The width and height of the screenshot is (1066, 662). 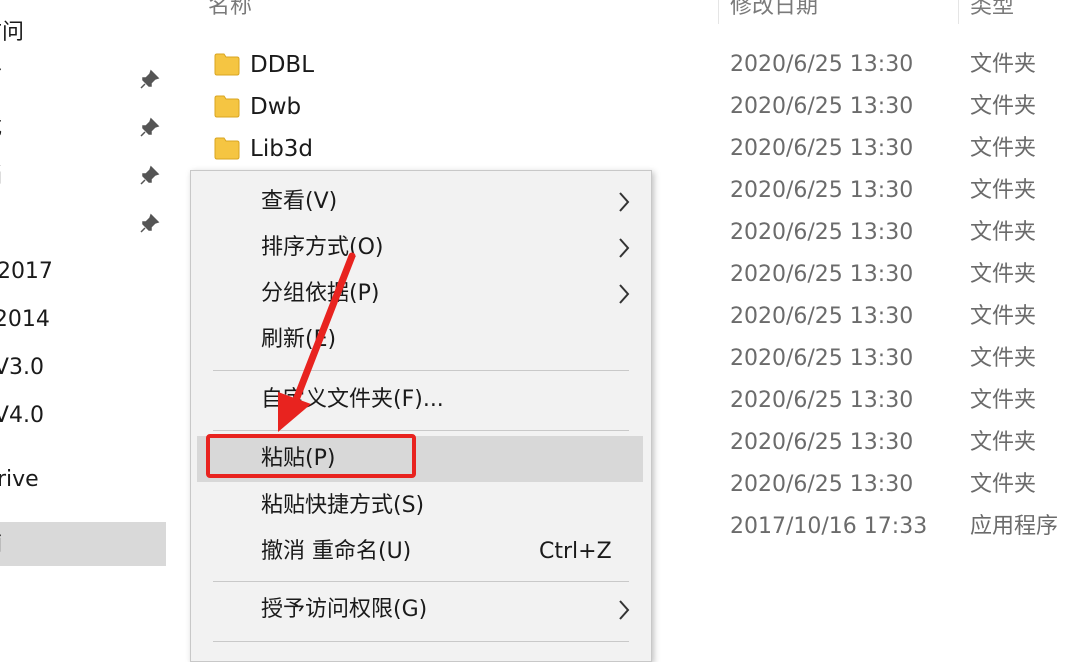 What do you see at coordinates (336, 551) in the screenshot?
I see `menu-item-label: 撤消 重命名(U)` at bounding box center [336, 551].